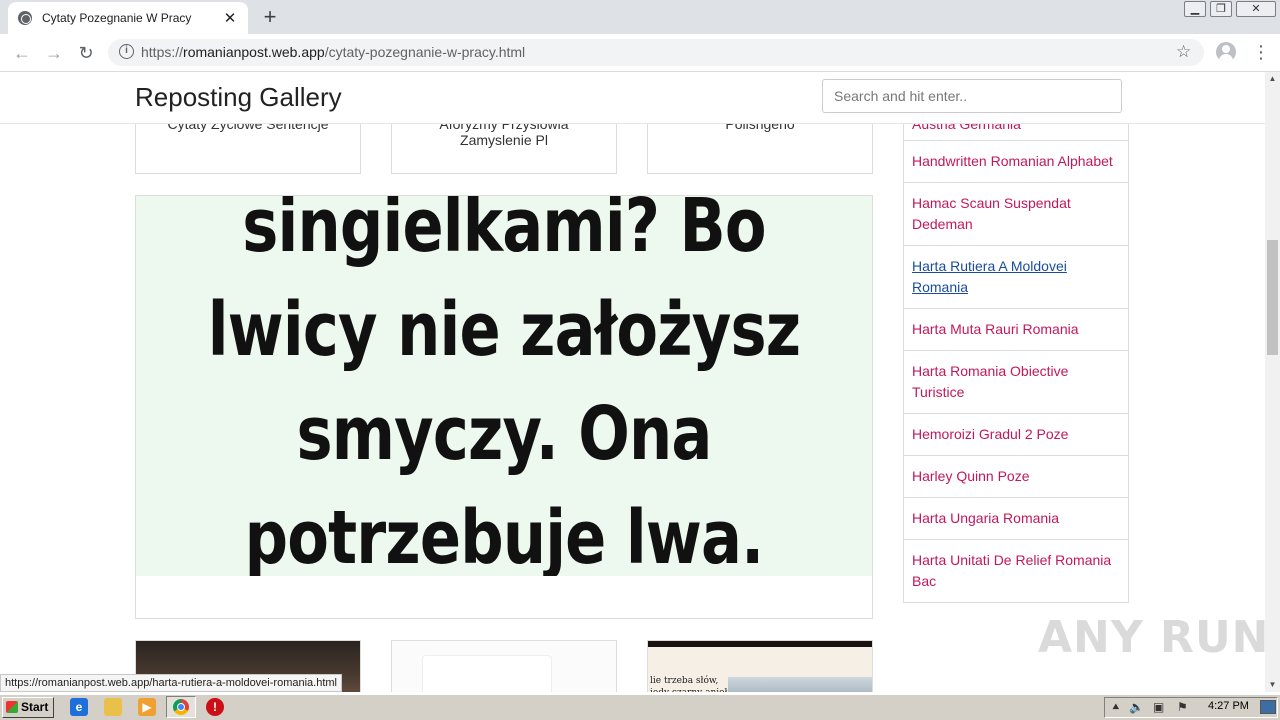 The width and height of the screenshot is (1280, 720). What do you see at coordinates (760, 666) in the screenshot?
I see `thumbnail-card: lie trzeba słów, iedy czarny anioł` at bounding box center [760, 666].